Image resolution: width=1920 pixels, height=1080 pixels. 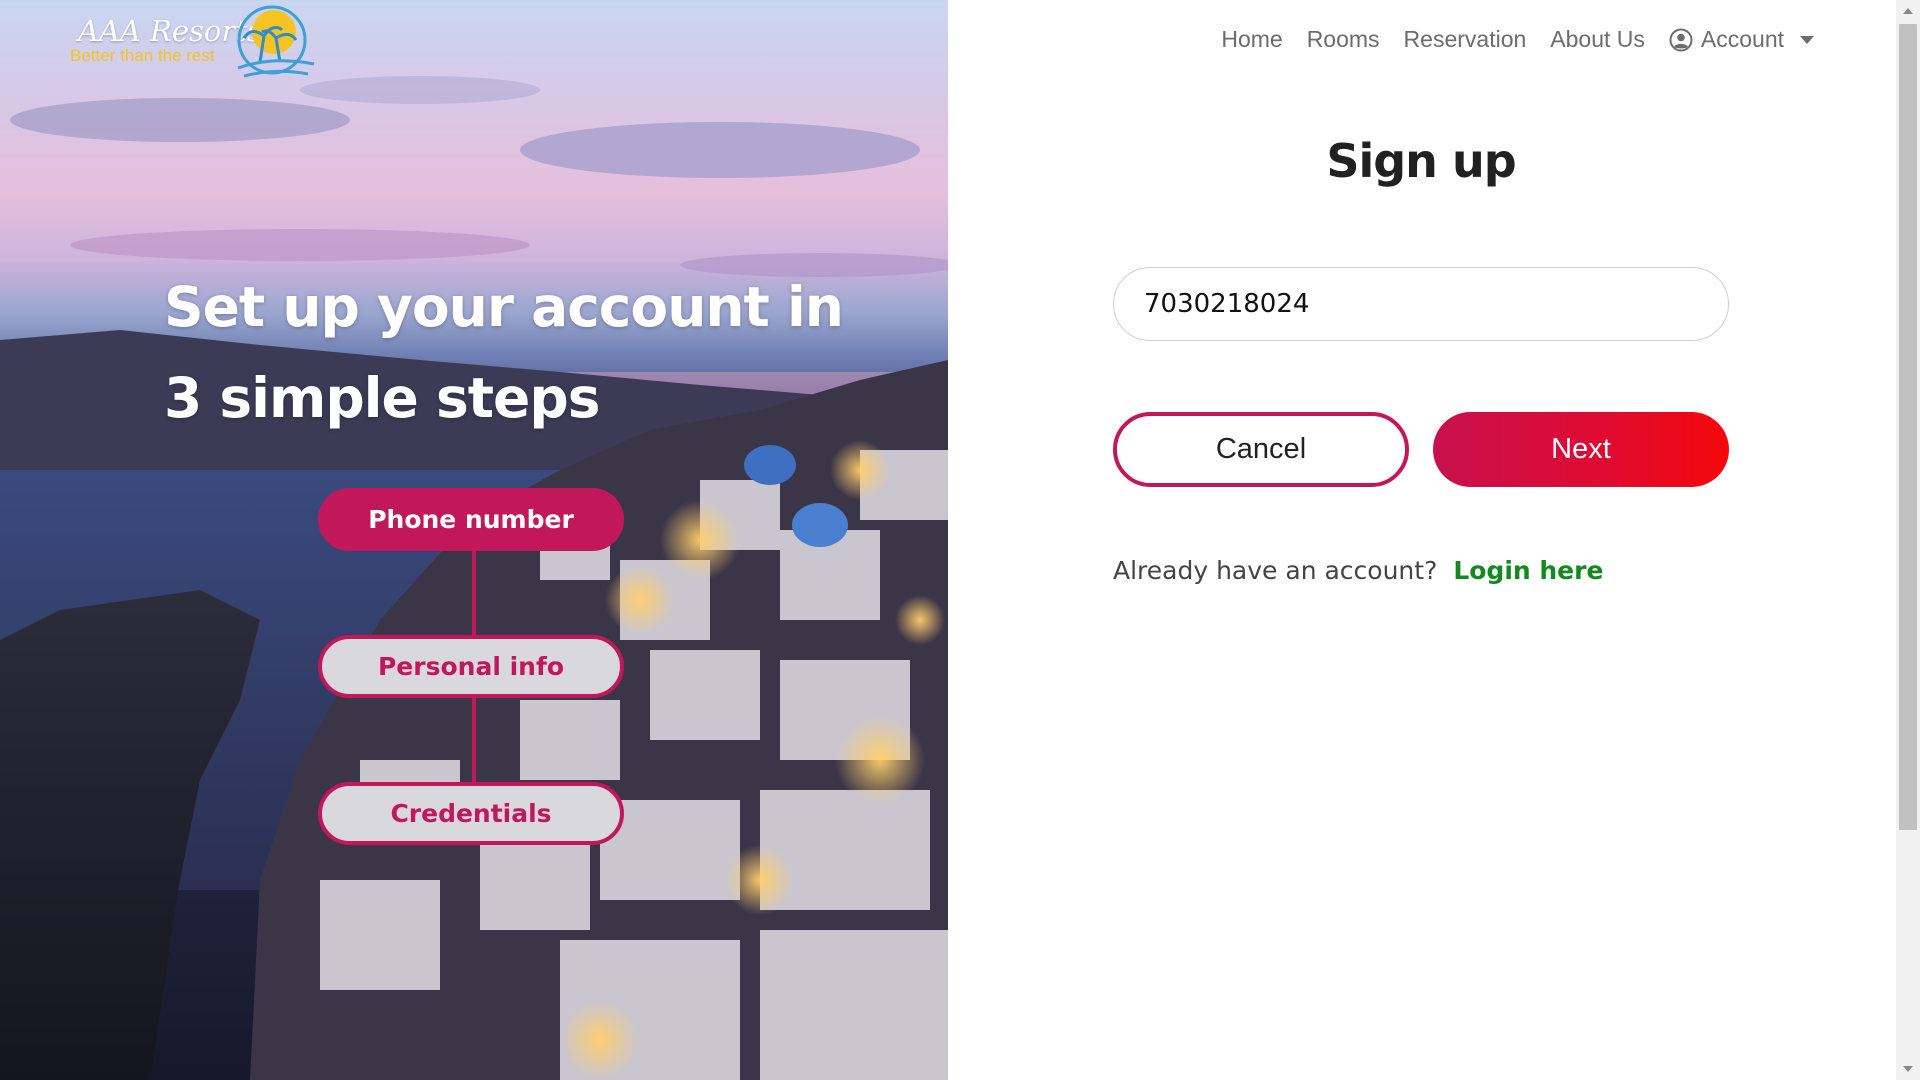 What do you see at coordinates (1681, 39) in the screenshot?
I see `user-circle-icon` at bounding box center [1681, 39].